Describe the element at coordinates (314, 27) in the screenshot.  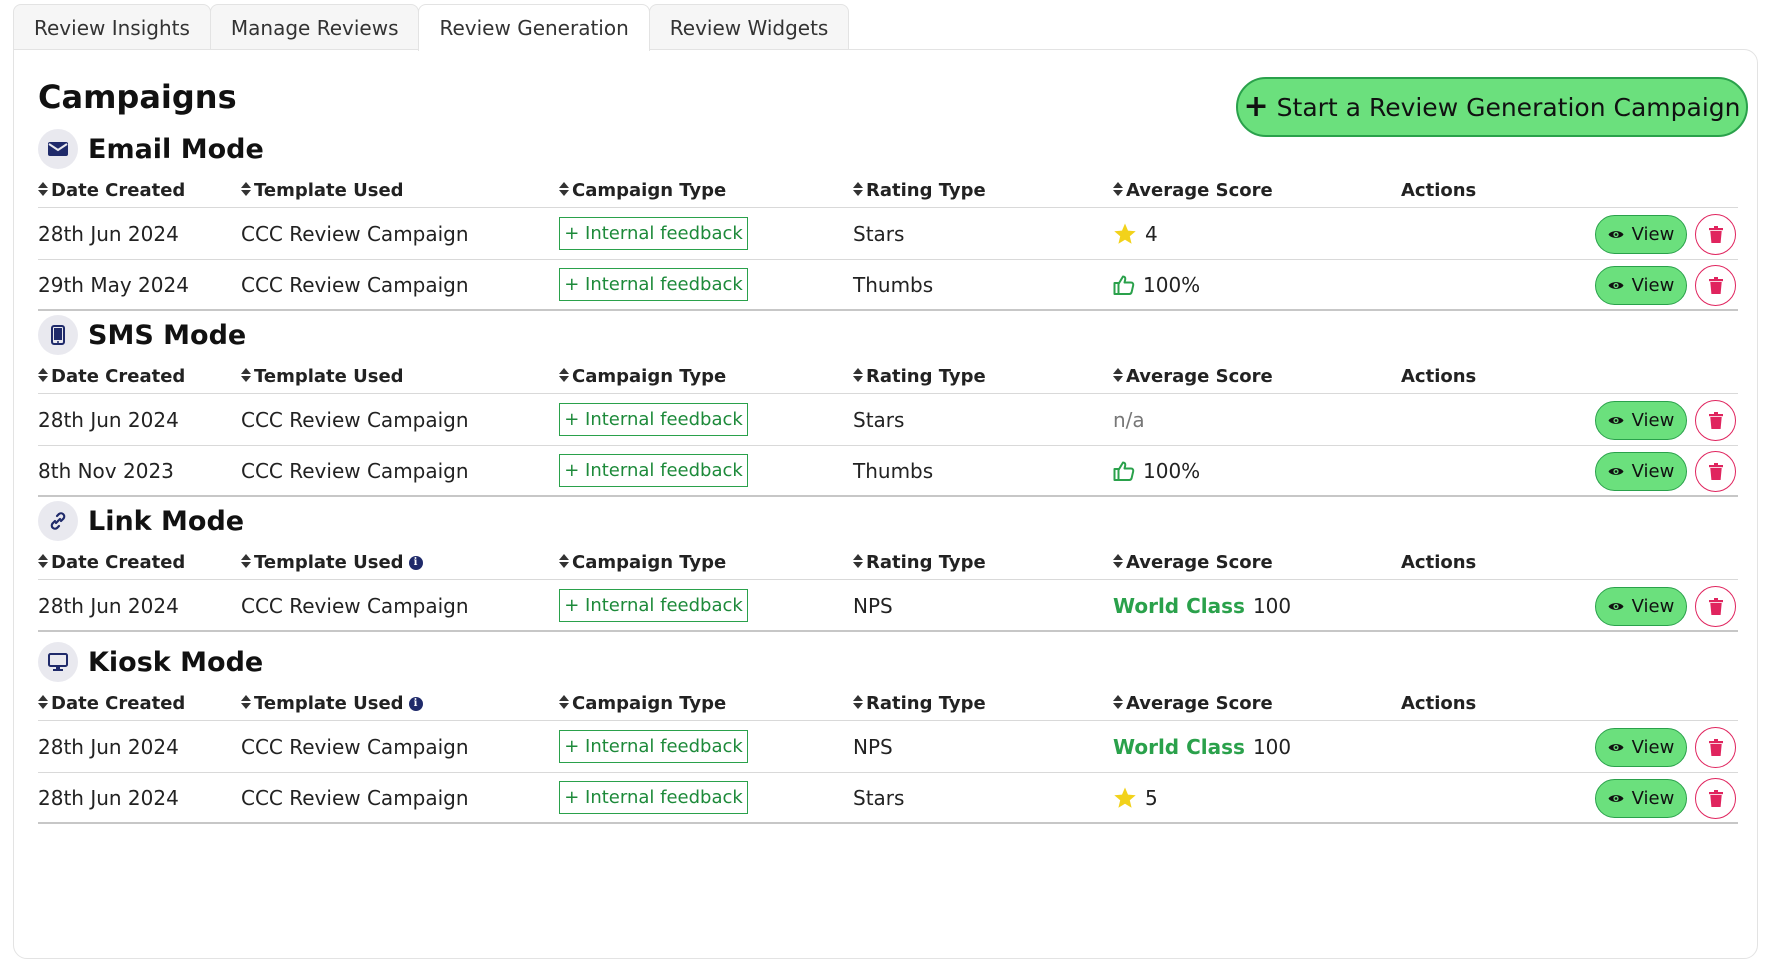
I see `tab-manage-reviews: Manage Reviews` at that location.